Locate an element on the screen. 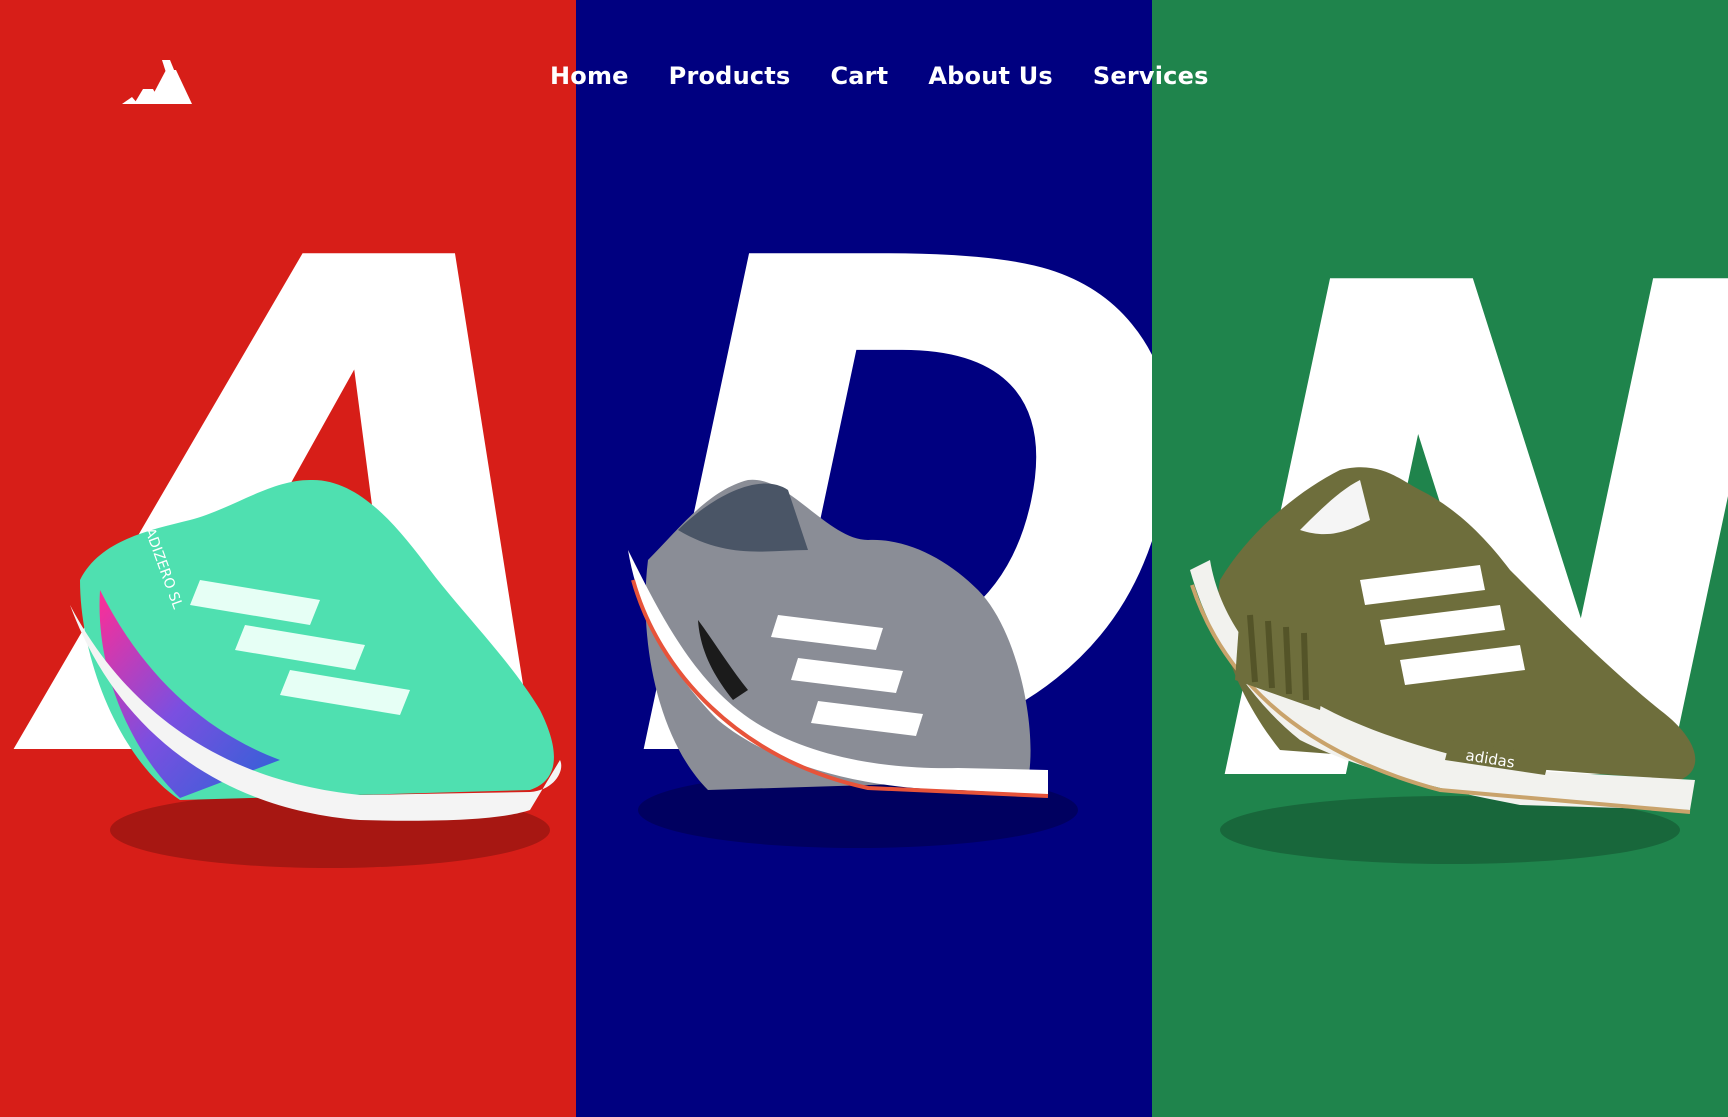  top-navigation: Home Products Cart About Us Services is located at coordinates (864, 82).